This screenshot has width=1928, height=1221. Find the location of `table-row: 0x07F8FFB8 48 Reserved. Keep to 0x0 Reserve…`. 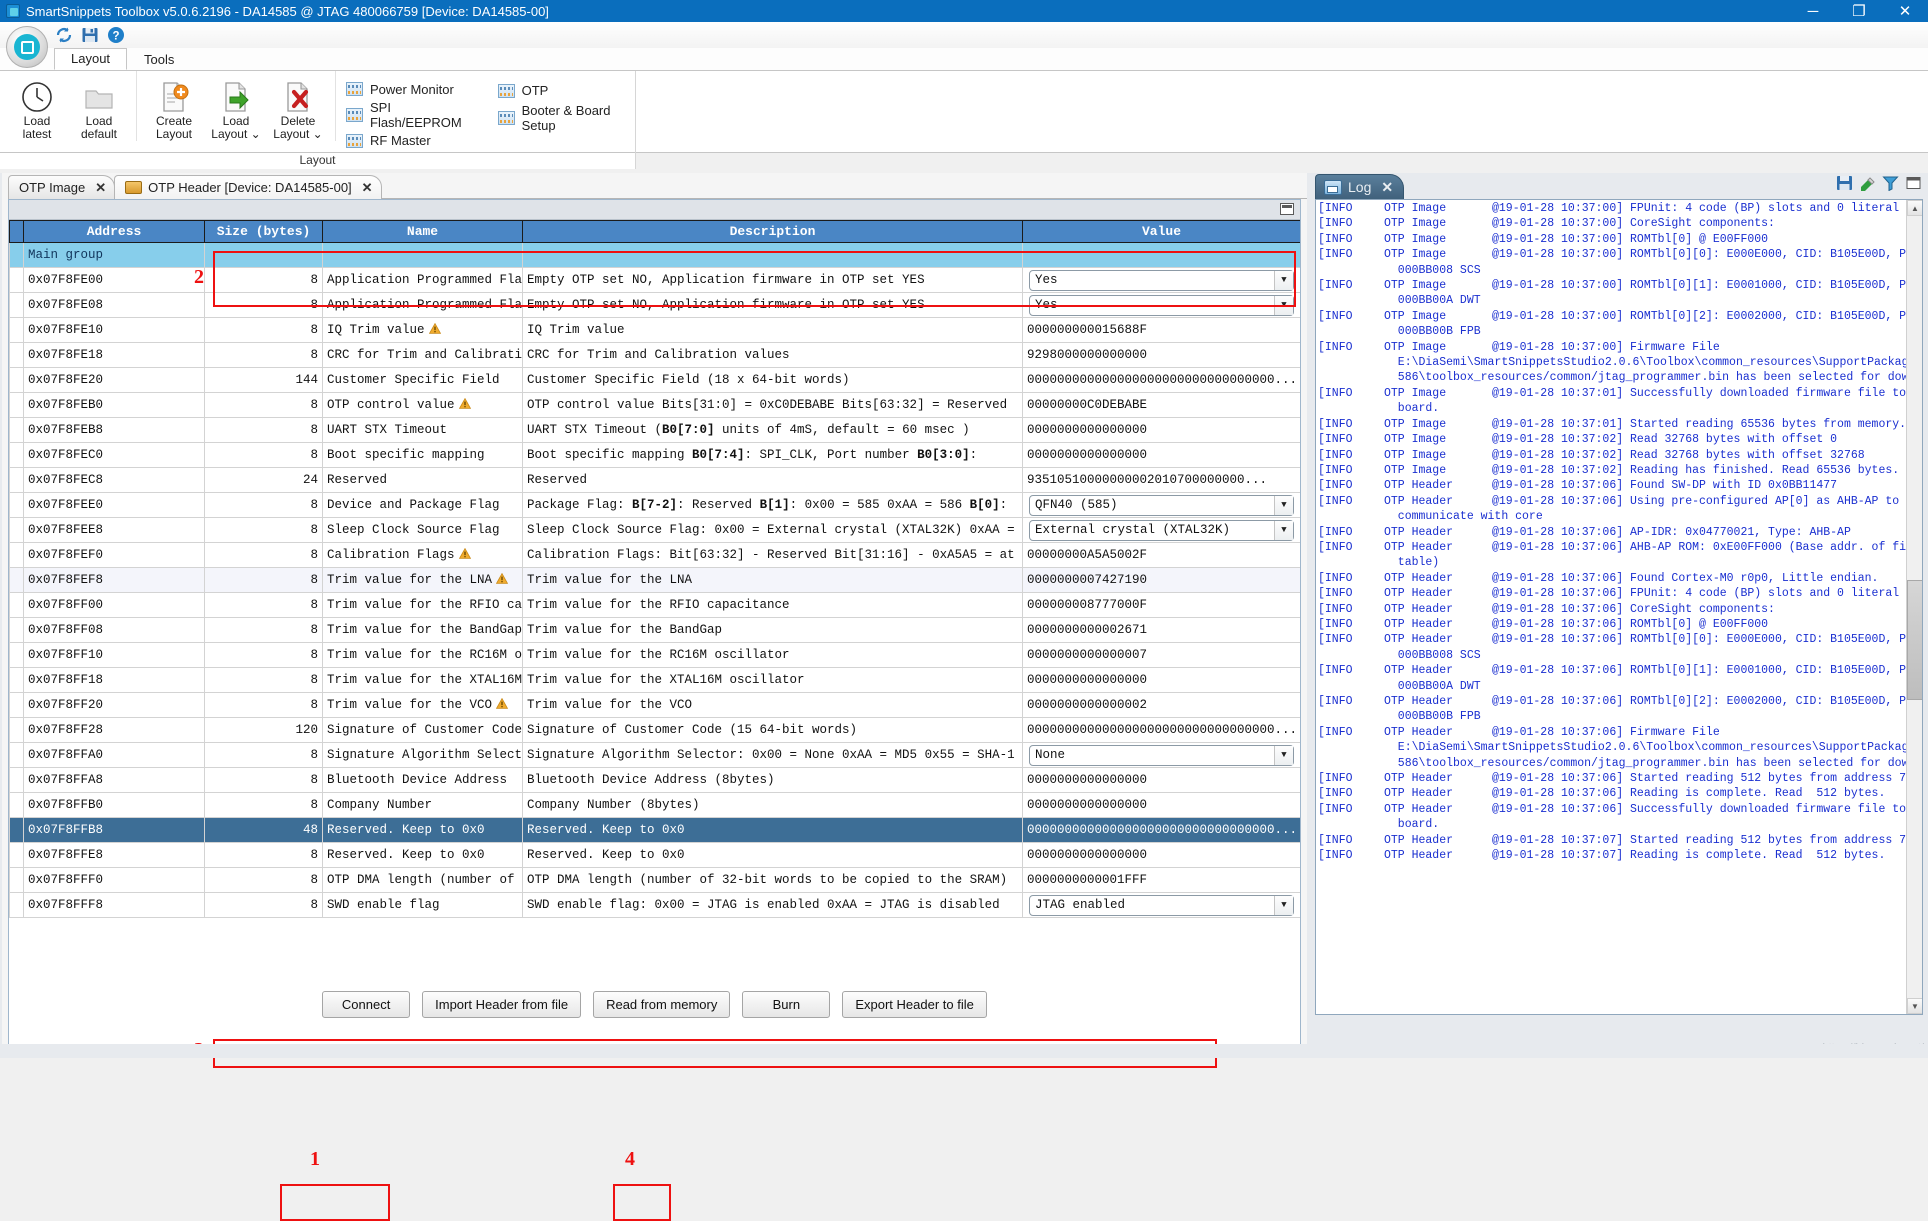

table-row: 0x07F8FFB8 48 Reserved. Keep to 0x0 Reserve… is located at coordinates (654, 830).